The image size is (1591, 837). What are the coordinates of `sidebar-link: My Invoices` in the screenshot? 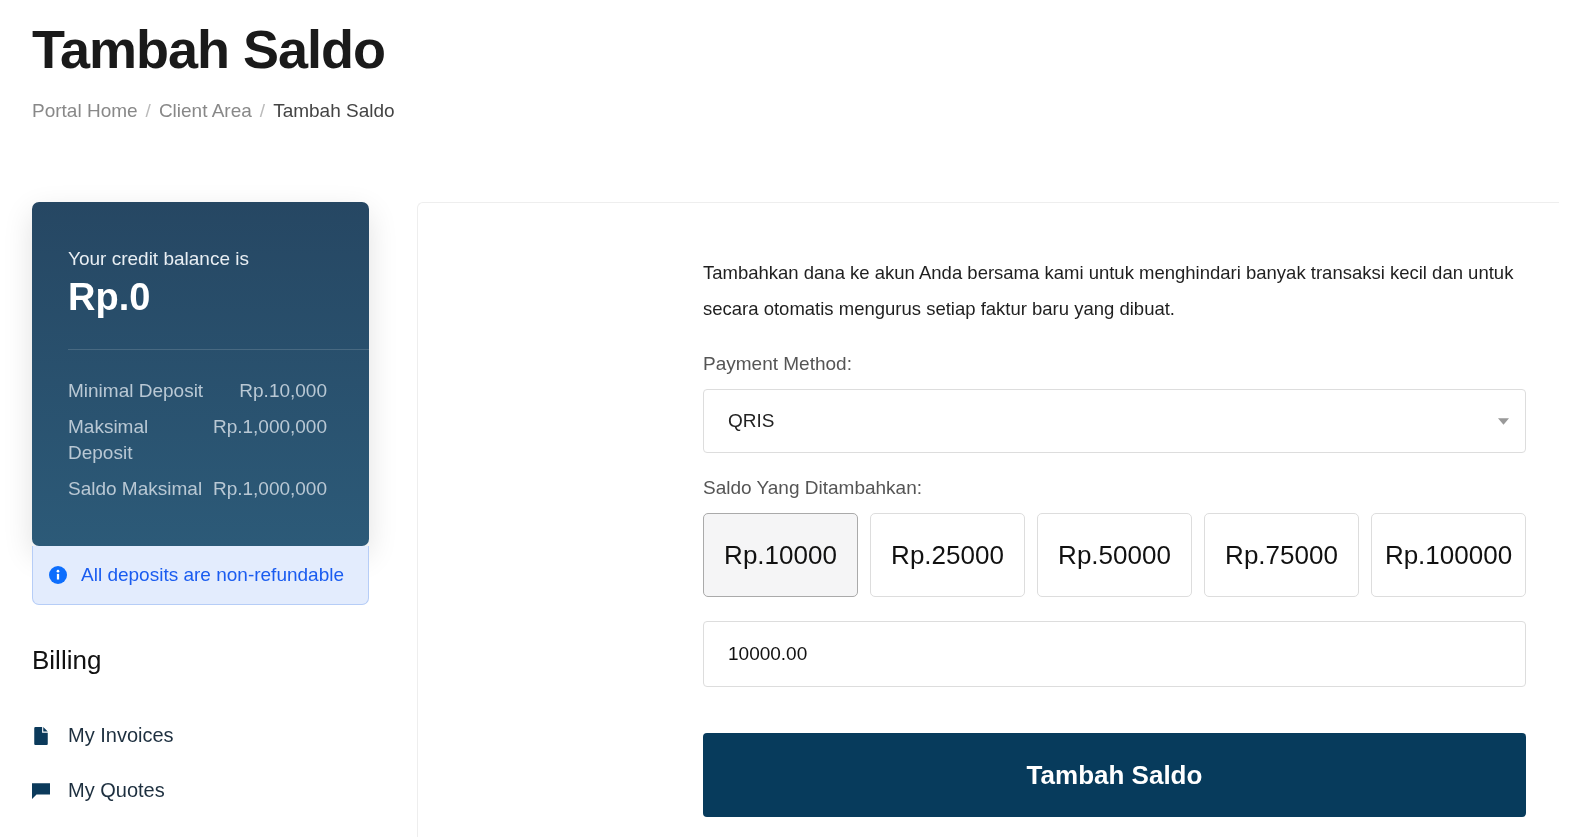 It's located at (200, 735).